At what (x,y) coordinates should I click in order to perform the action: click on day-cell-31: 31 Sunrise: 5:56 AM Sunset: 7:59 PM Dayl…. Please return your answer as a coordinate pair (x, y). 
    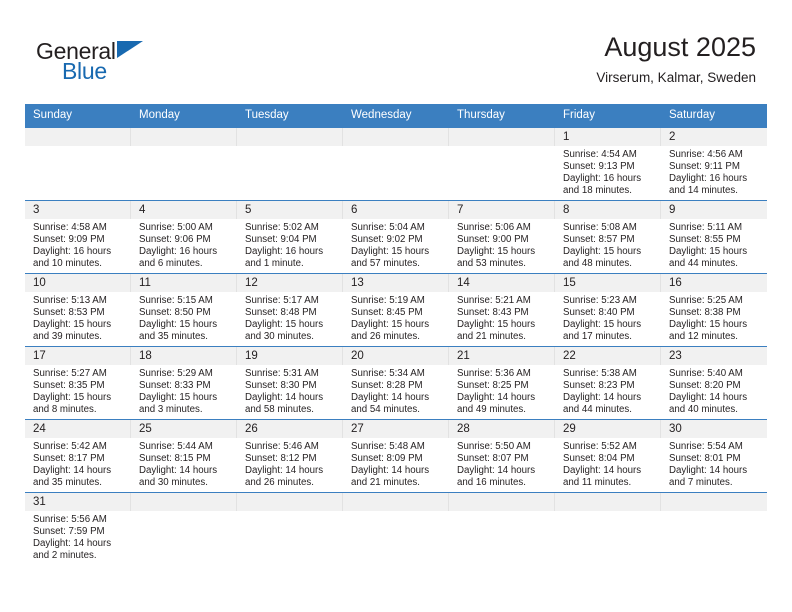
    Looking at the image, I should click on (78, 529).